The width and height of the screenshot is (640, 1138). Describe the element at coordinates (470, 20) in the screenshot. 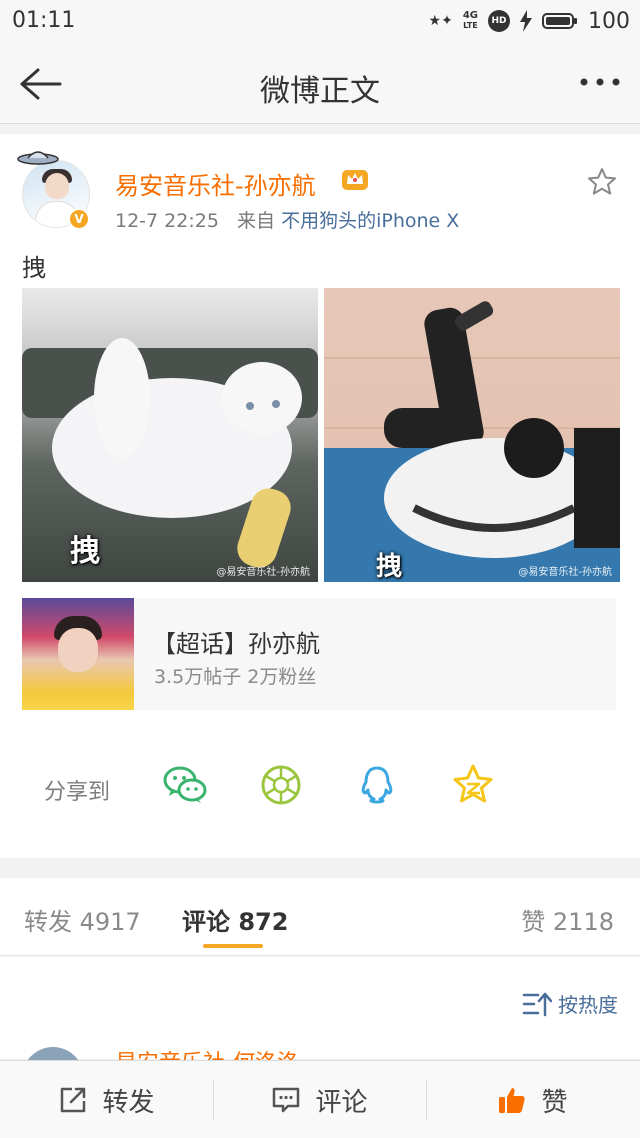

I see `network-indicator: 4G LTE` at that location.